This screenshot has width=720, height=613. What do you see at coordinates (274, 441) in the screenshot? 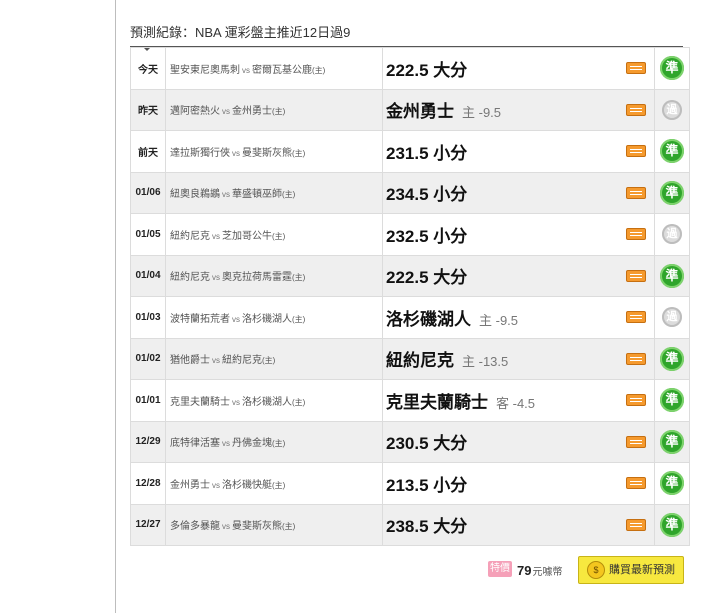
I see `row-matchup: 底特律活塞 vs 丹佛金塊(主)` at bounding box center [274, 441].